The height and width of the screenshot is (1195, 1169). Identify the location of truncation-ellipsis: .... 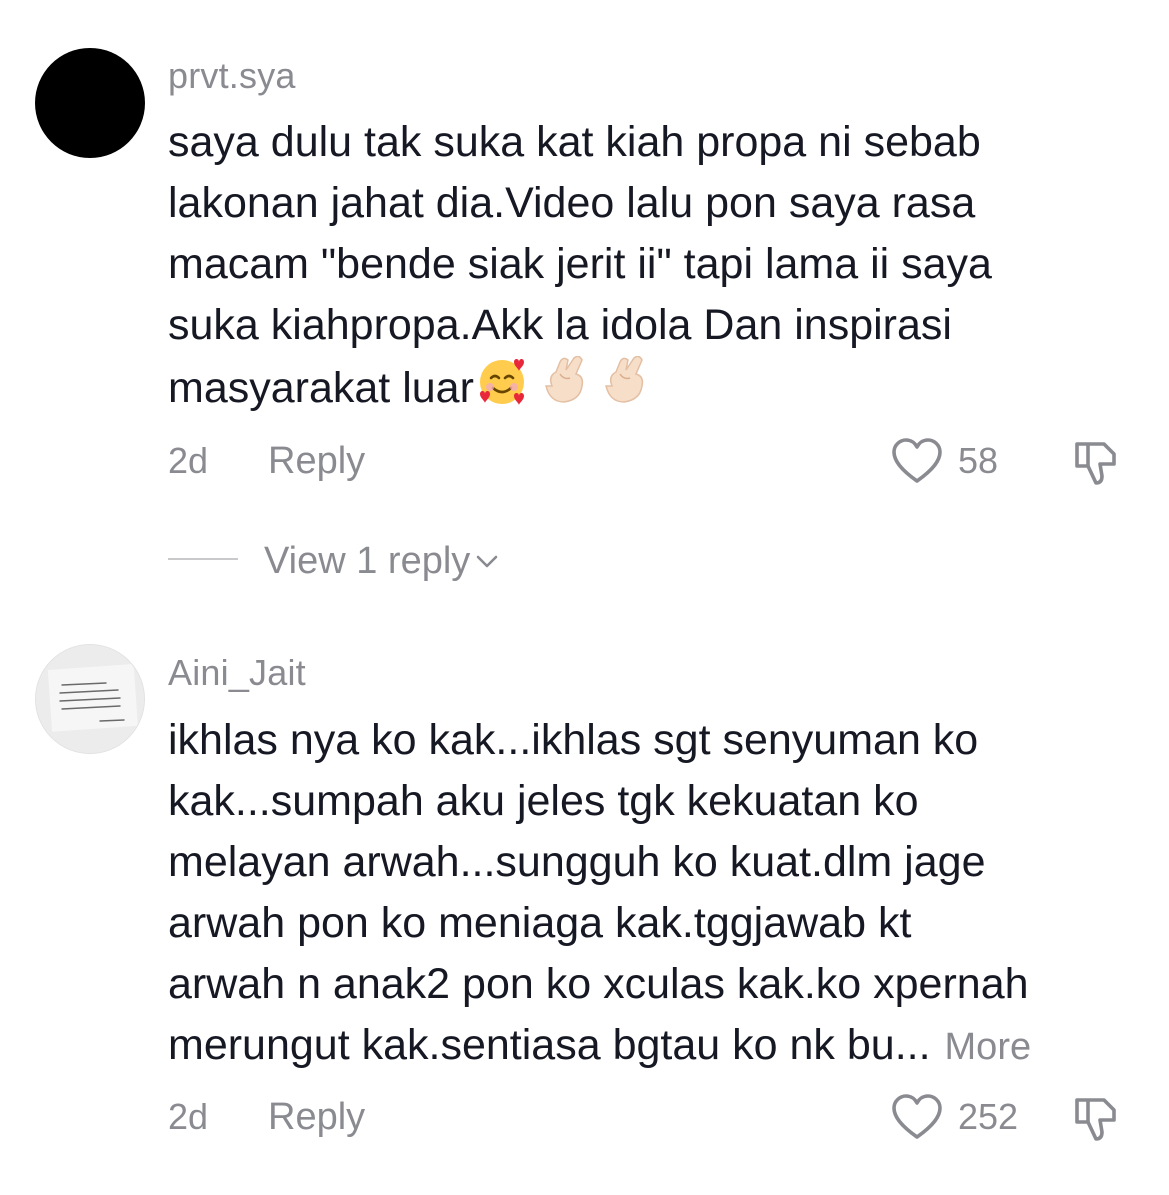
(912, 1045).